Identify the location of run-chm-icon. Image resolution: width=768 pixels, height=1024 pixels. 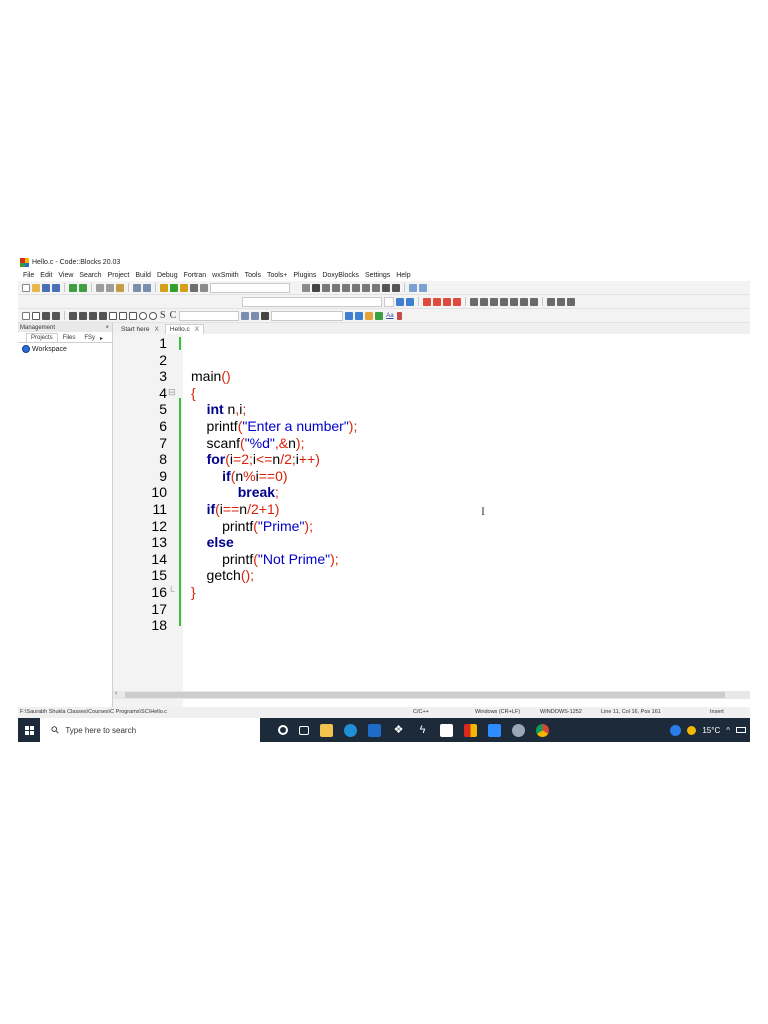
(524, 301).